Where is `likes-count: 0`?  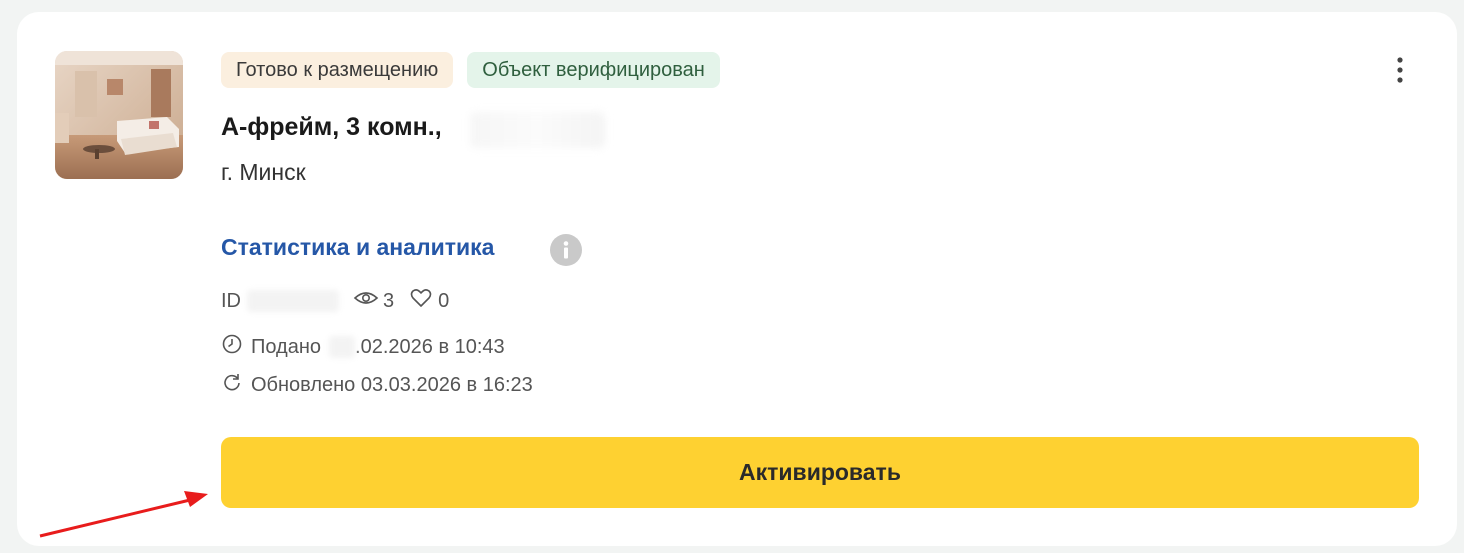
likes-count: 0 is located at coordinates (444, 300).